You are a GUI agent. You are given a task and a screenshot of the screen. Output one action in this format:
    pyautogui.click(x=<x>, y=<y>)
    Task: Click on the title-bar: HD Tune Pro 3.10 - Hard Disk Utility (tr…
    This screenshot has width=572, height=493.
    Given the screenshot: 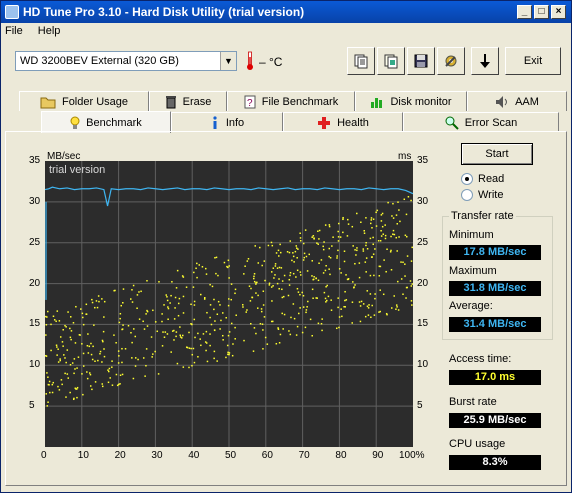 What is the action you would take?
    pyautogui.click(x=286, y=12)
    